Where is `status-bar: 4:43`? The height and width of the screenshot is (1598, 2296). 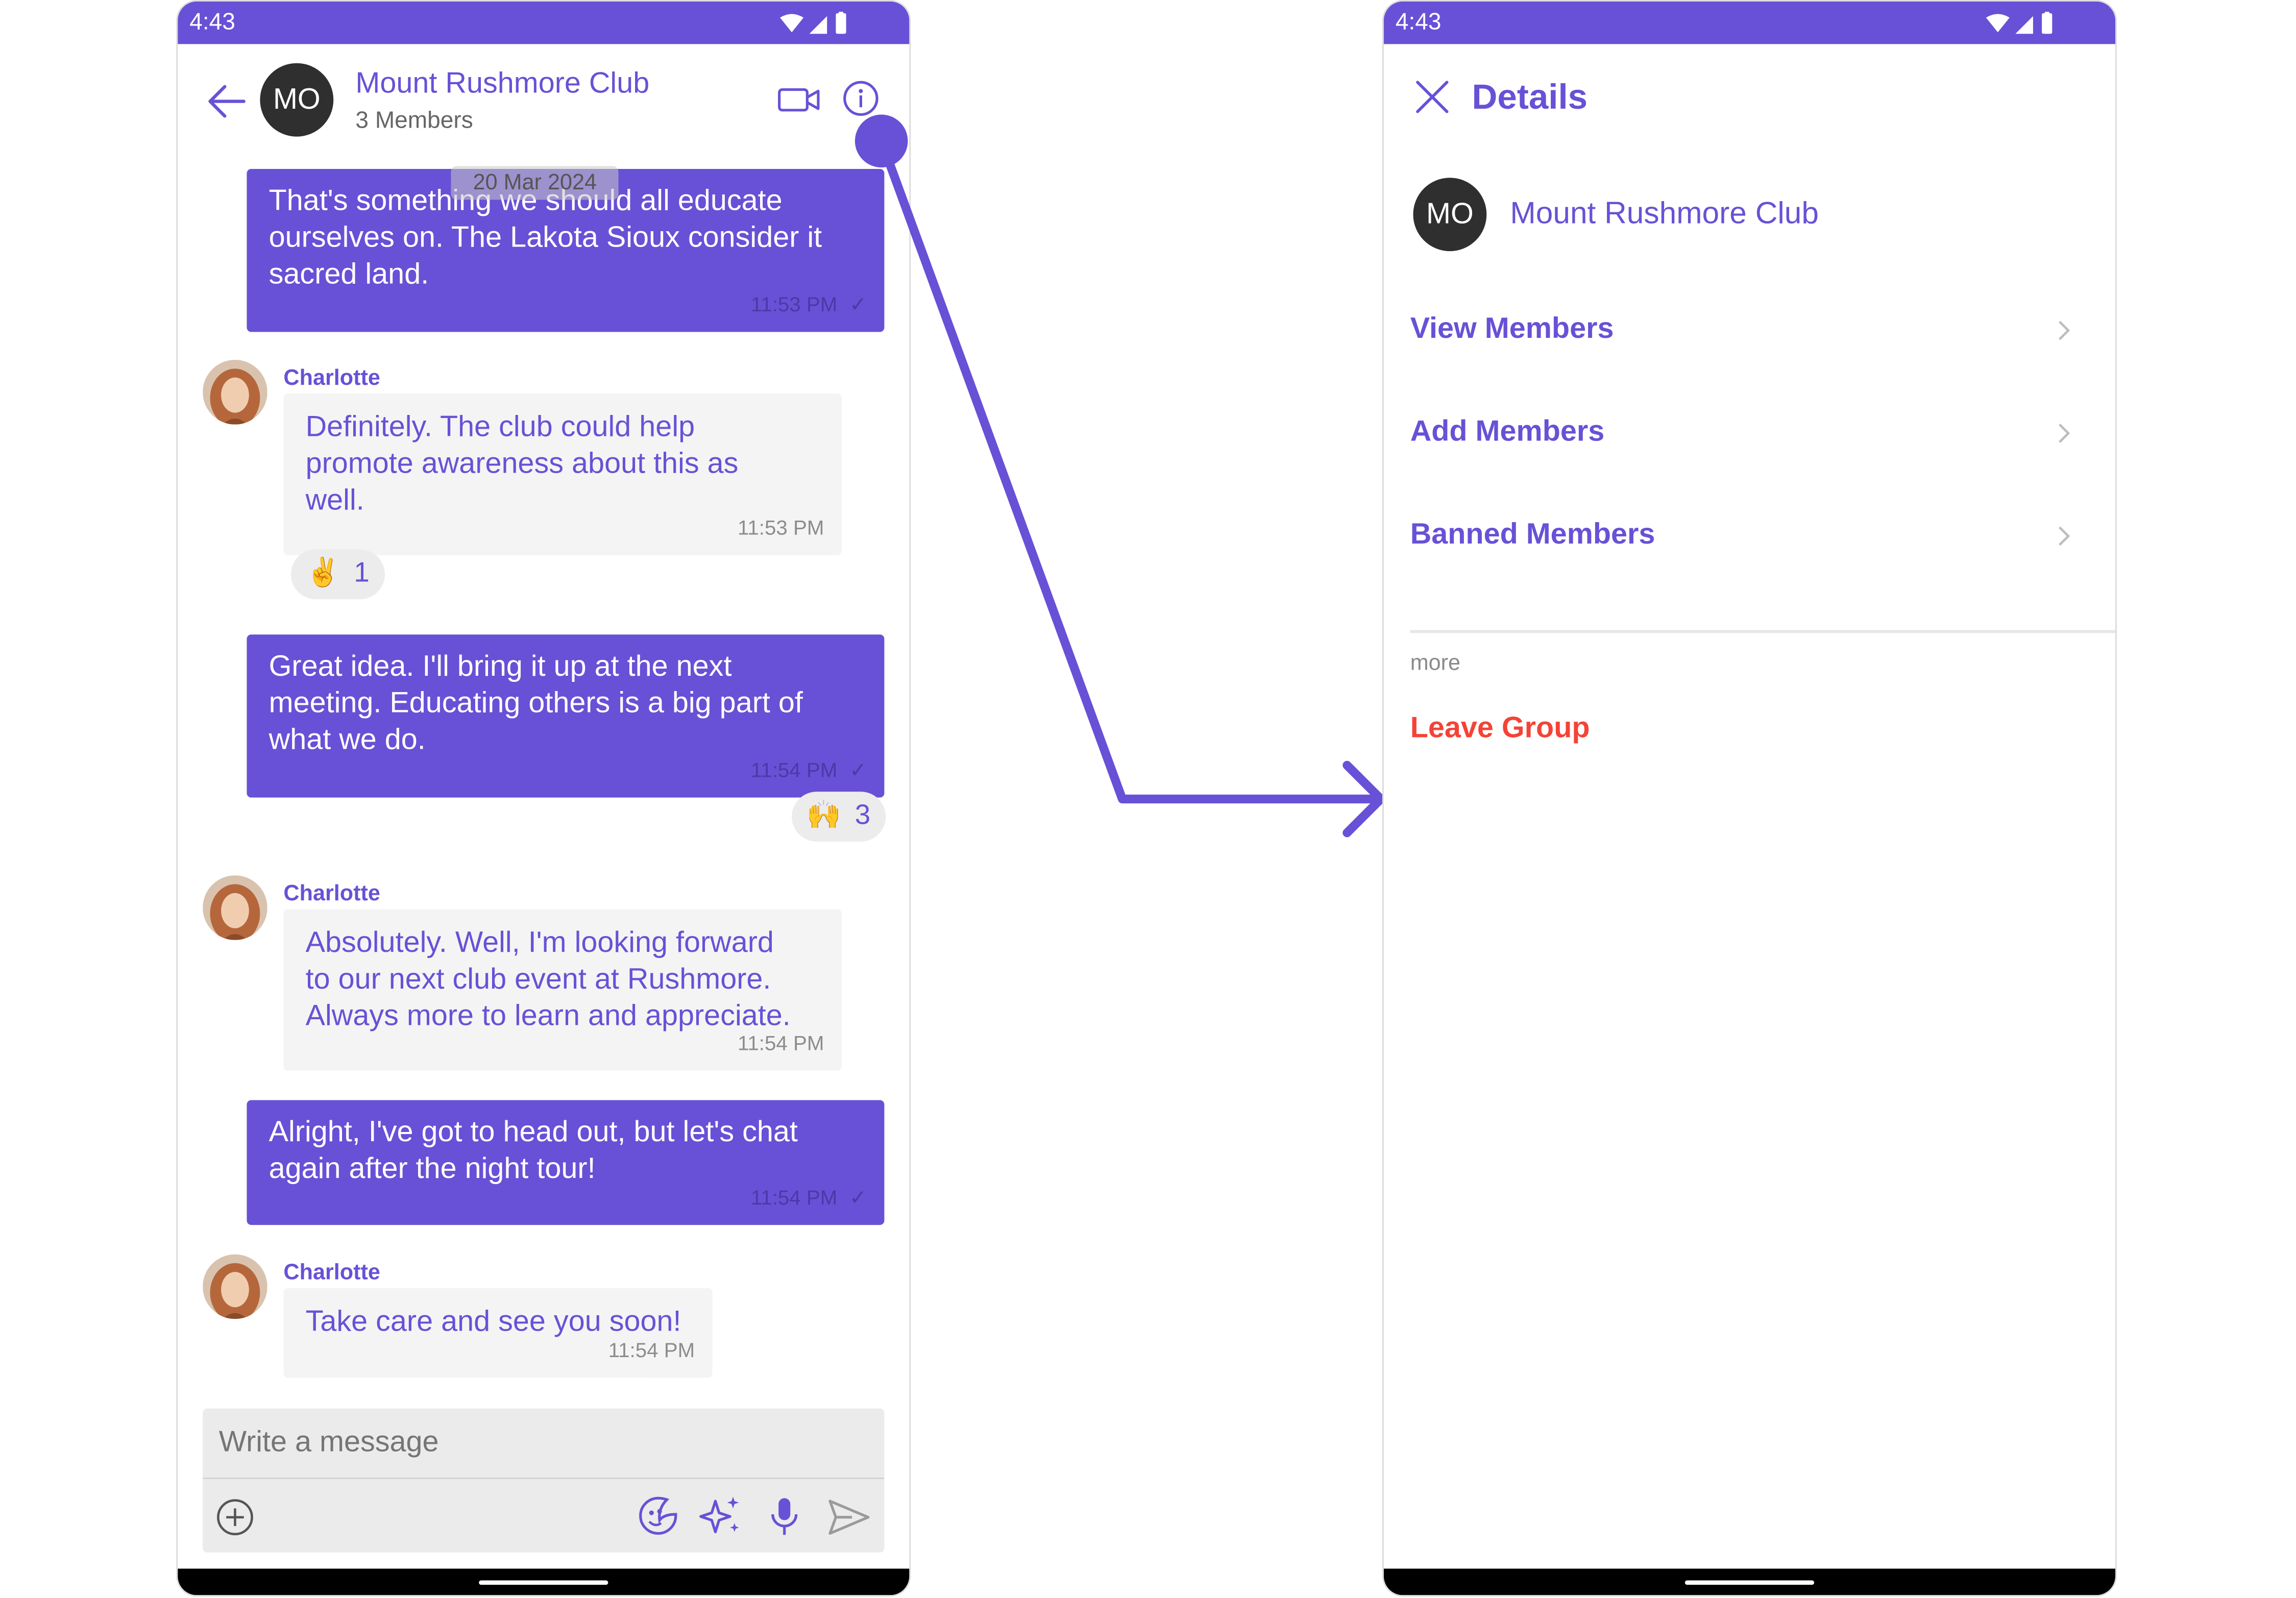
status-bar: 4:43 is located at coordinates (1749, 22).